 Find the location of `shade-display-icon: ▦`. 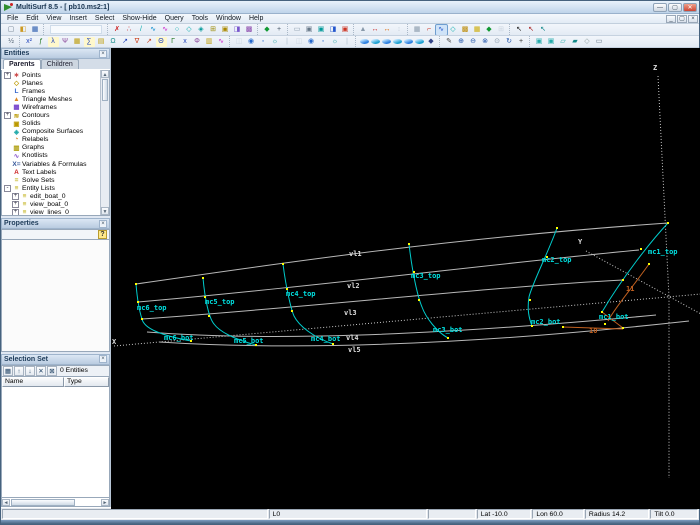

shade-display-icon: ▦ is located at coordinates (477, 30).